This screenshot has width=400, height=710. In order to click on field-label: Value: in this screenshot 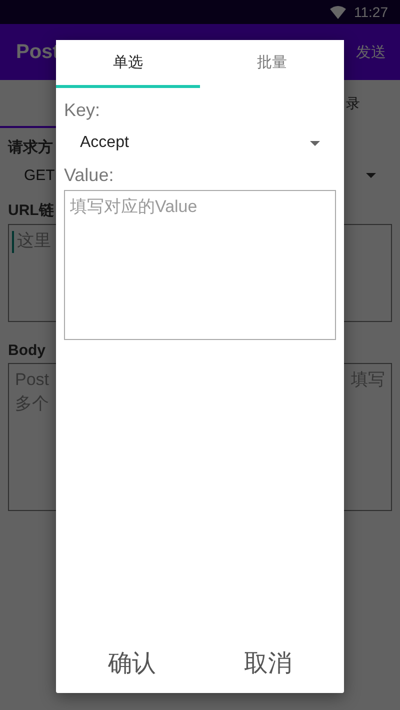, I will do `click(89, 175)`.